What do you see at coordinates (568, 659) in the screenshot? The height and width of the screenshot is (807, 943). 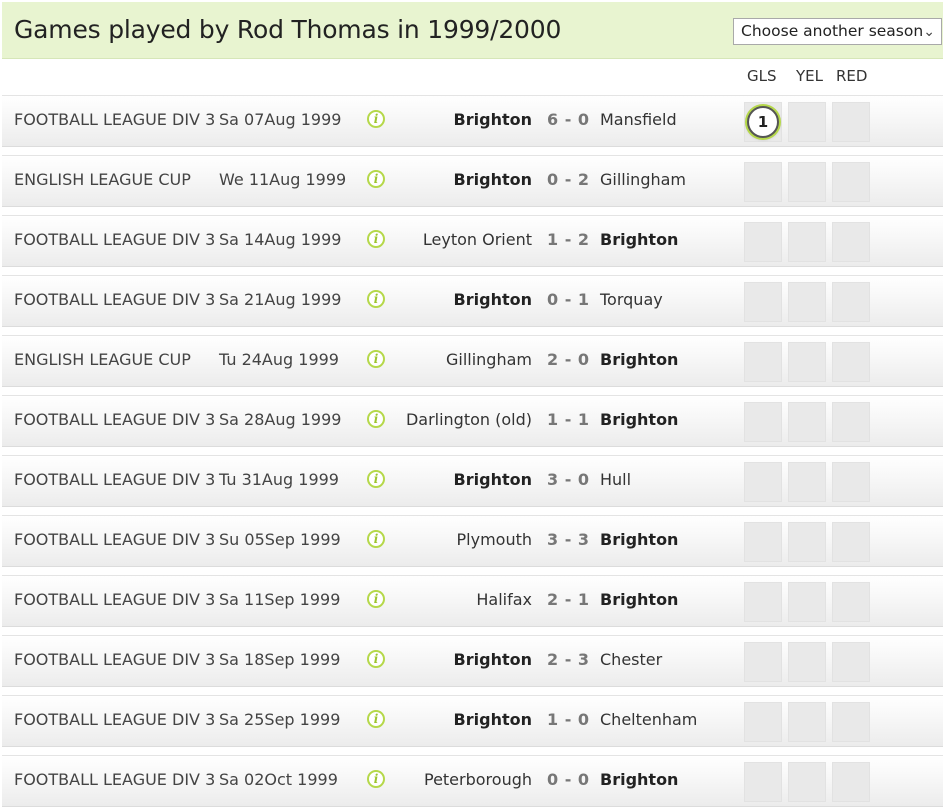 I see `match-score: 2 - 3` at bounding box center [568, 659].